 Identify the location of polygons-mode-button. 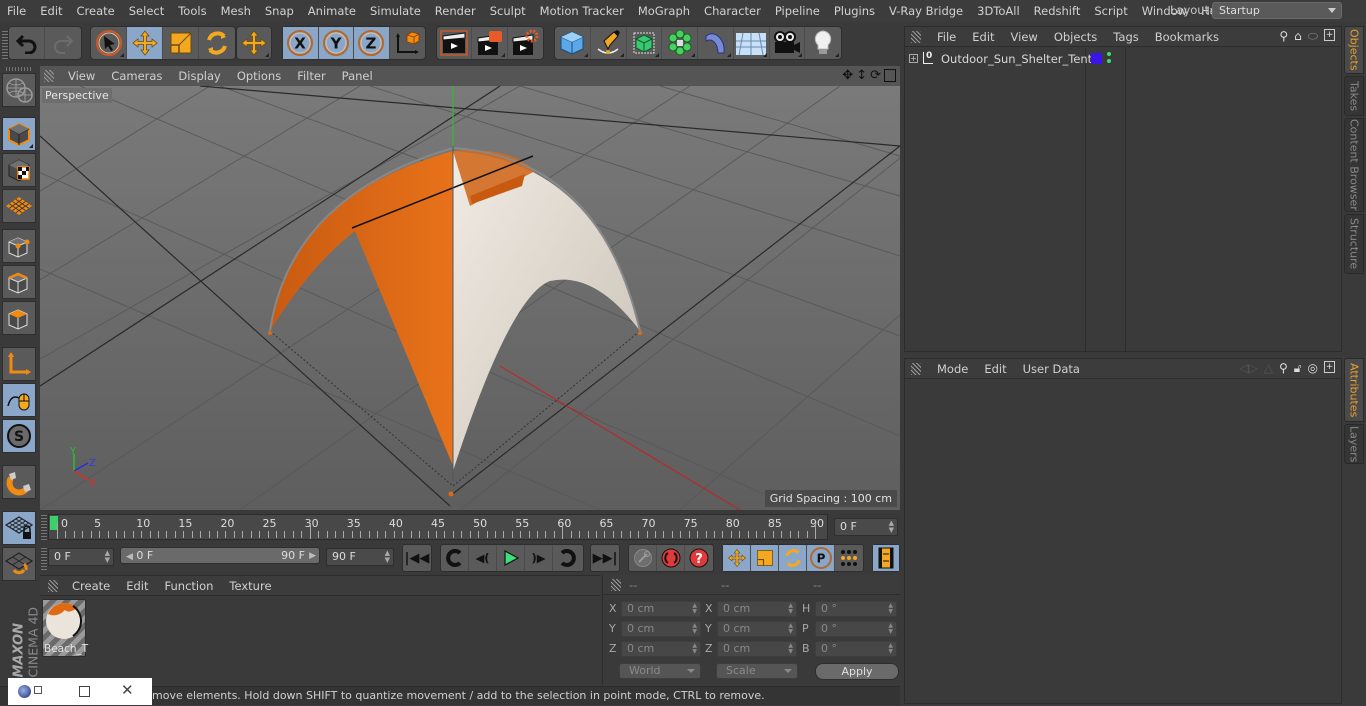
(19, 318).